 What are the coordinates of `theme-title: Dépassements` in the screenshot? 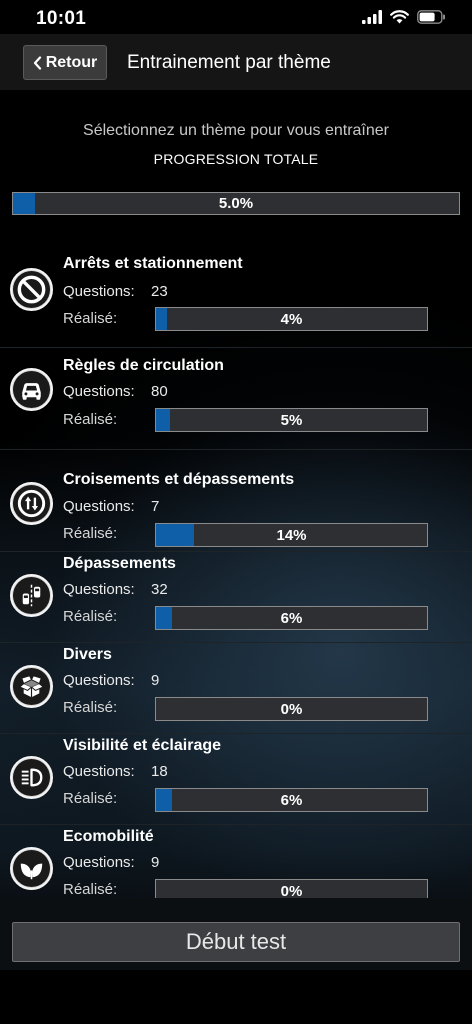 It's located at (119, 563).